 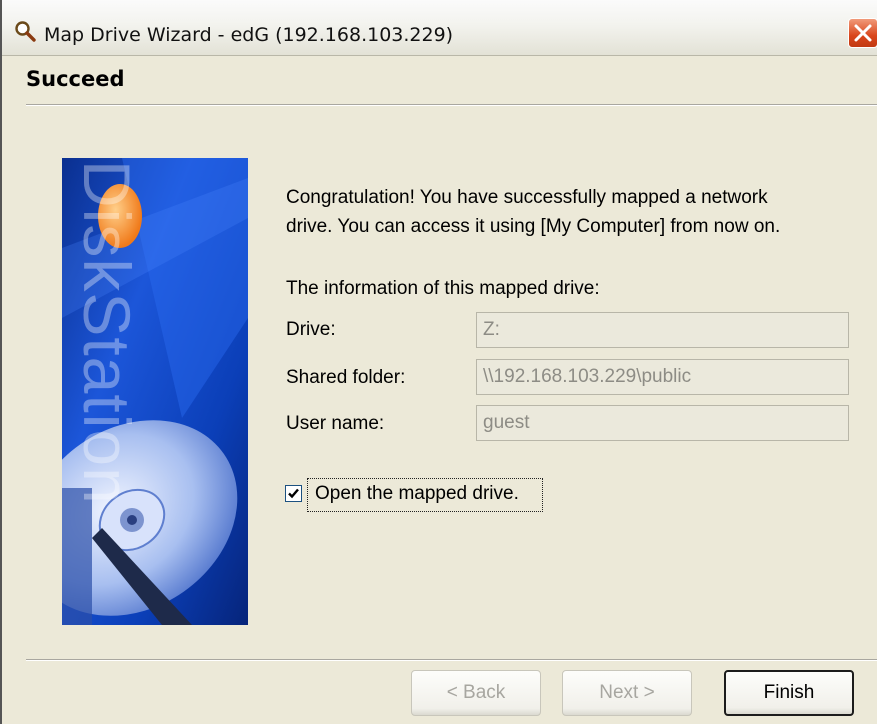 I want to click on user-name-label: User name:, so click(x=335, y=423).